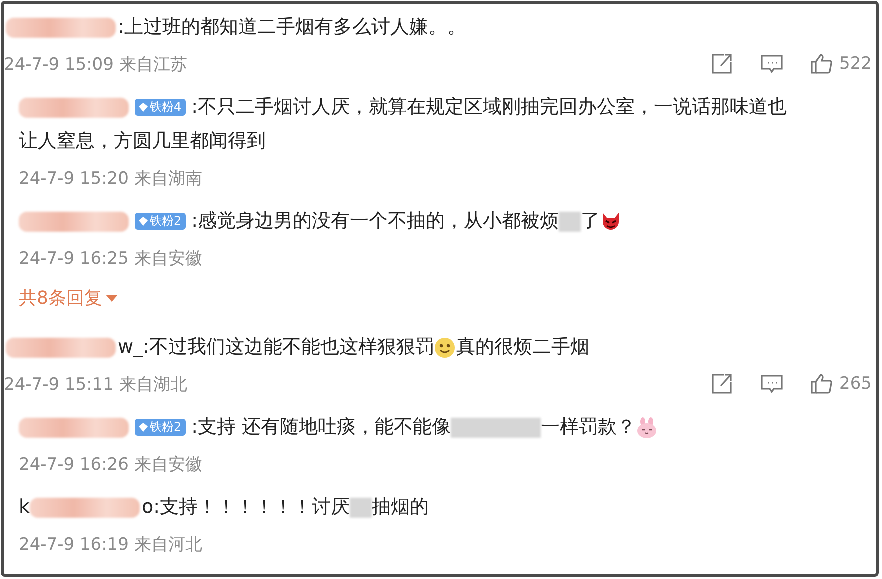 This screenshot has width=882, height=579. Describe the element at coordinates (376, 221) in the screenshot. I see `comment-text: :感觉身边男的没有一个不抽的，从小都被烦` at that location.